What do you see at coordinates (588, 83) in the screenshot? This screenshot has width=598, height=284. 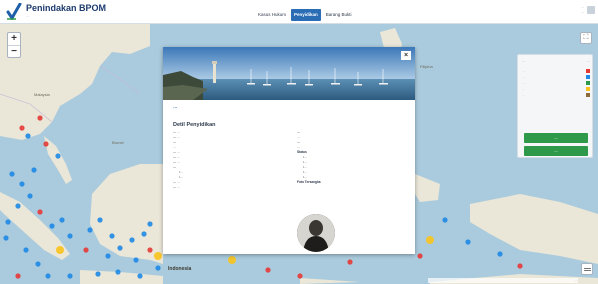 I see `legend-swatch` at bounding box center [588, 83].